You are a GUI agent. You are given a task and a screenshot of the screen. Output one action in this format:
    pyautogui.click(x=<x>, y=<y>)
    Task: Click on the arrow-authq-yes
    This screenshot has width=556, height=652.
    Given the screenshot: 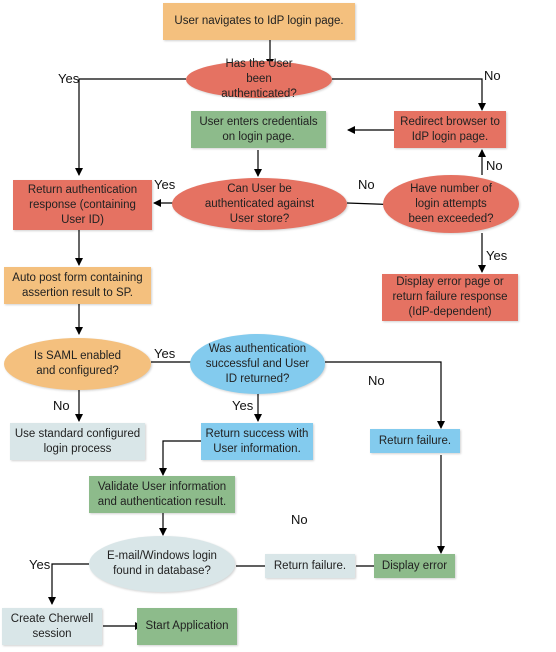 What is the action you would take?
    pyautogui.click(x=130, y=127)
    